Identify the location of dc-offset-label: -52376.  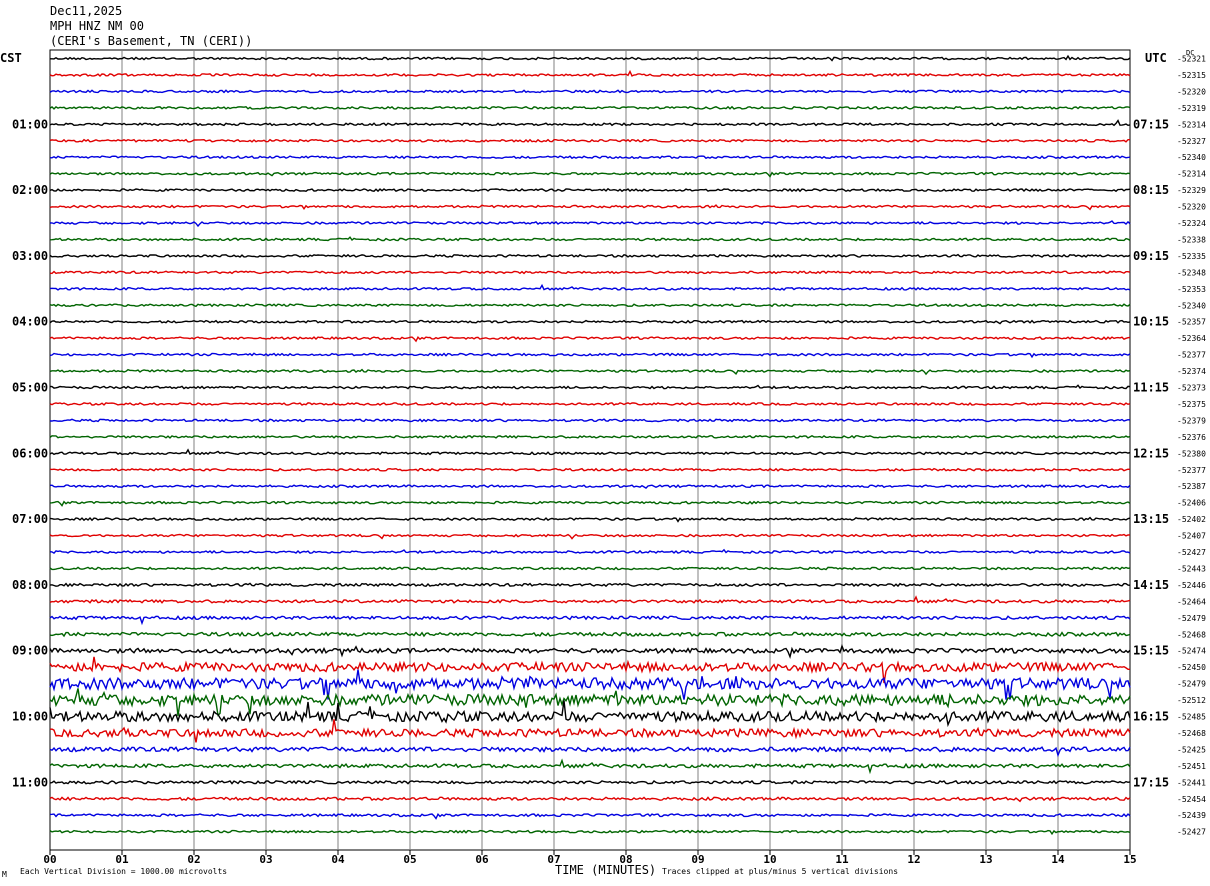
(1191, 437).